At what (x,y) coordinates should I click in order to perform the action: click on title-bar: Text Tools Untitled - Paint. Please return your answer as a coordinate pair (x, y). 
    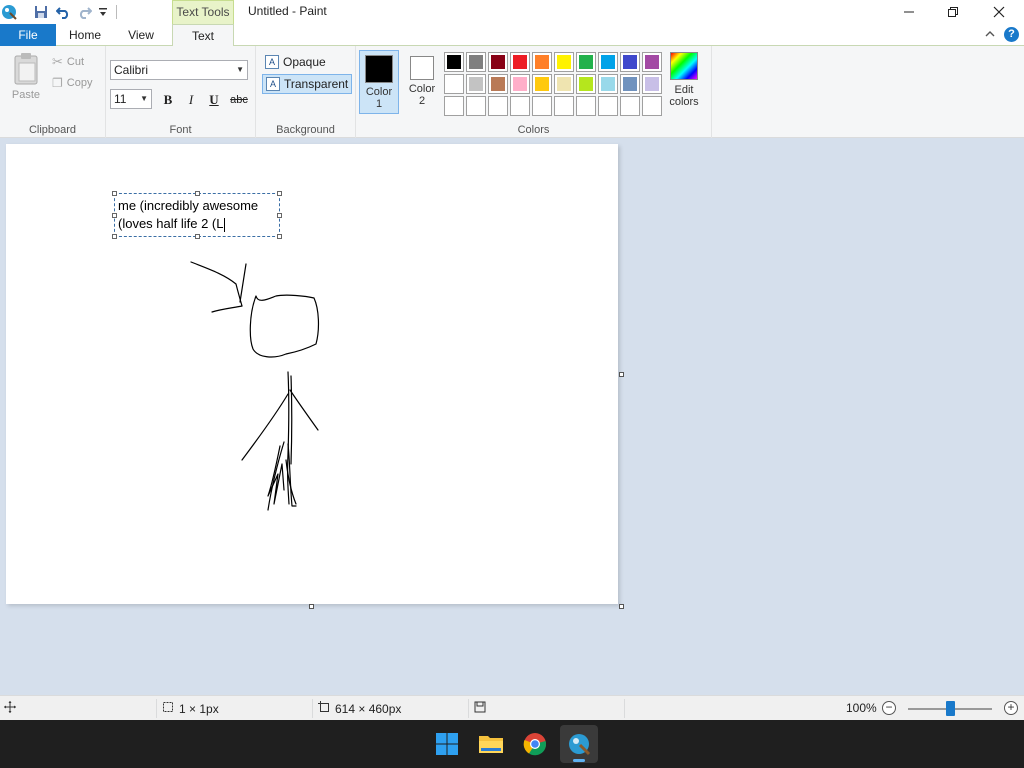
    Looking at the image, I should click on (512, 12).